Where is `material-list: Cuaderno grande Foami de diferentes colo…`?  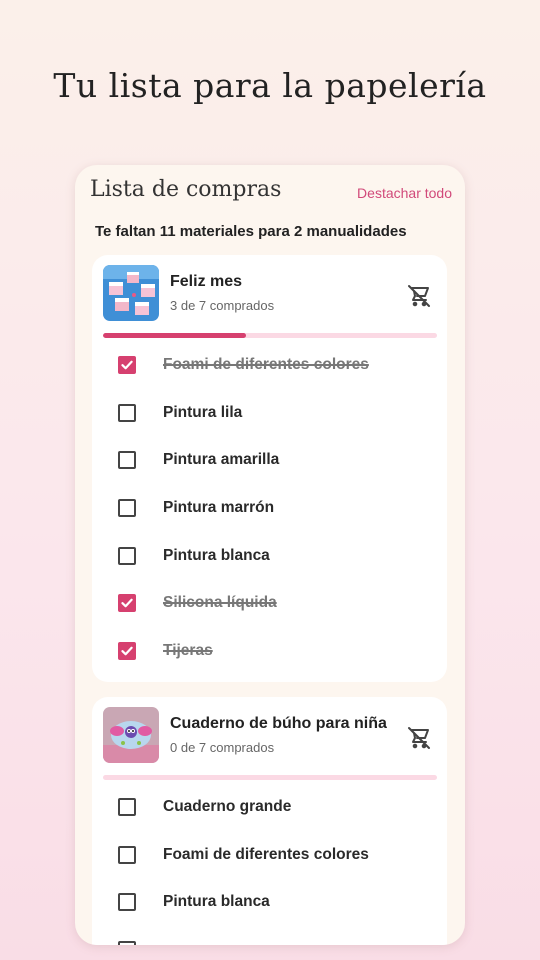
material-list: Cuaderno grande Foami de diferentes colo… is located at coordinates (269, 863).